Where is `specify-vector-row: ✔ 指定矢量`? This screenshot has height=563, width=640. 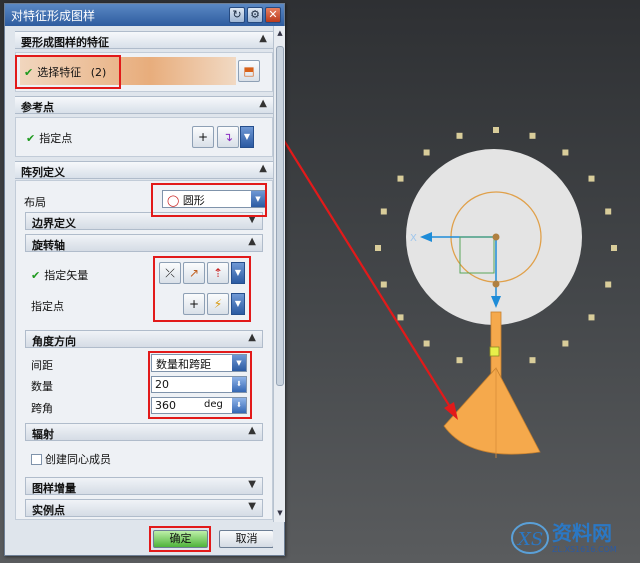
specify-vector-row: ✔ 指定矢量 is located at coordinates (59, 275).